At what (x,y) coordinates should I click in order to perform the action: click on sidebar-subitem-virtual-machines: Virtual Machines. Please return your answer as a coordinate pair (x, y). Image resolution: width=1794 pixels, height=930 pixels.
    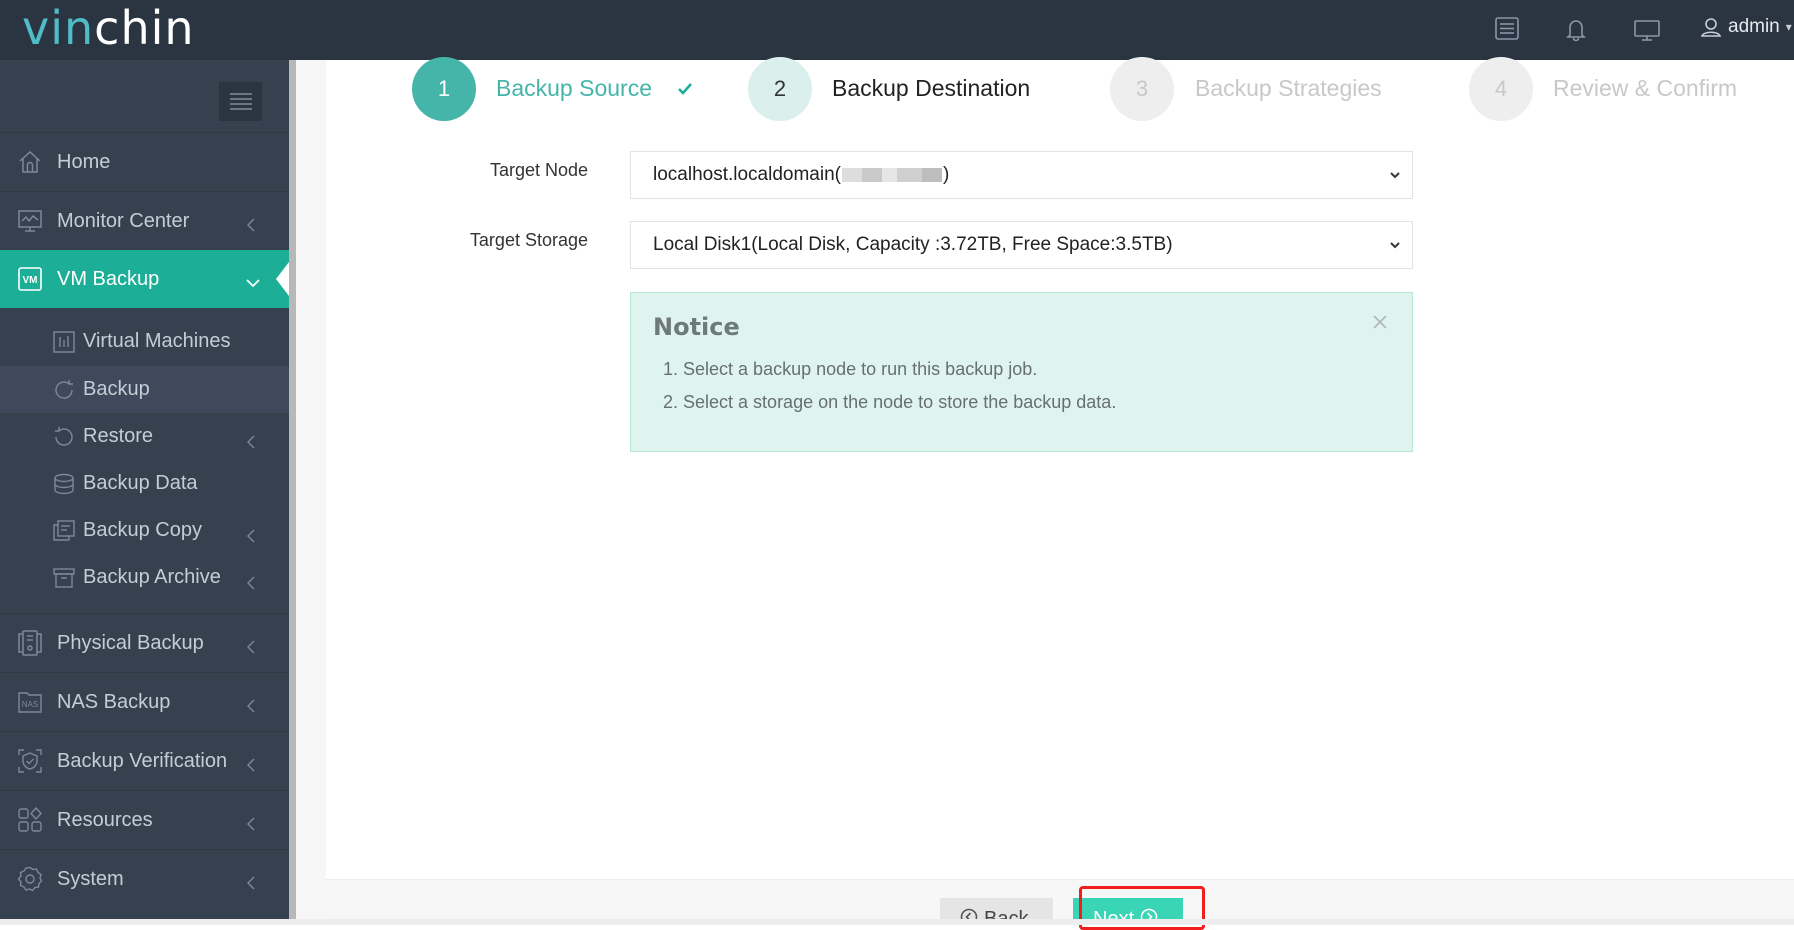
    Looking at the image, I should click on (144, 341).